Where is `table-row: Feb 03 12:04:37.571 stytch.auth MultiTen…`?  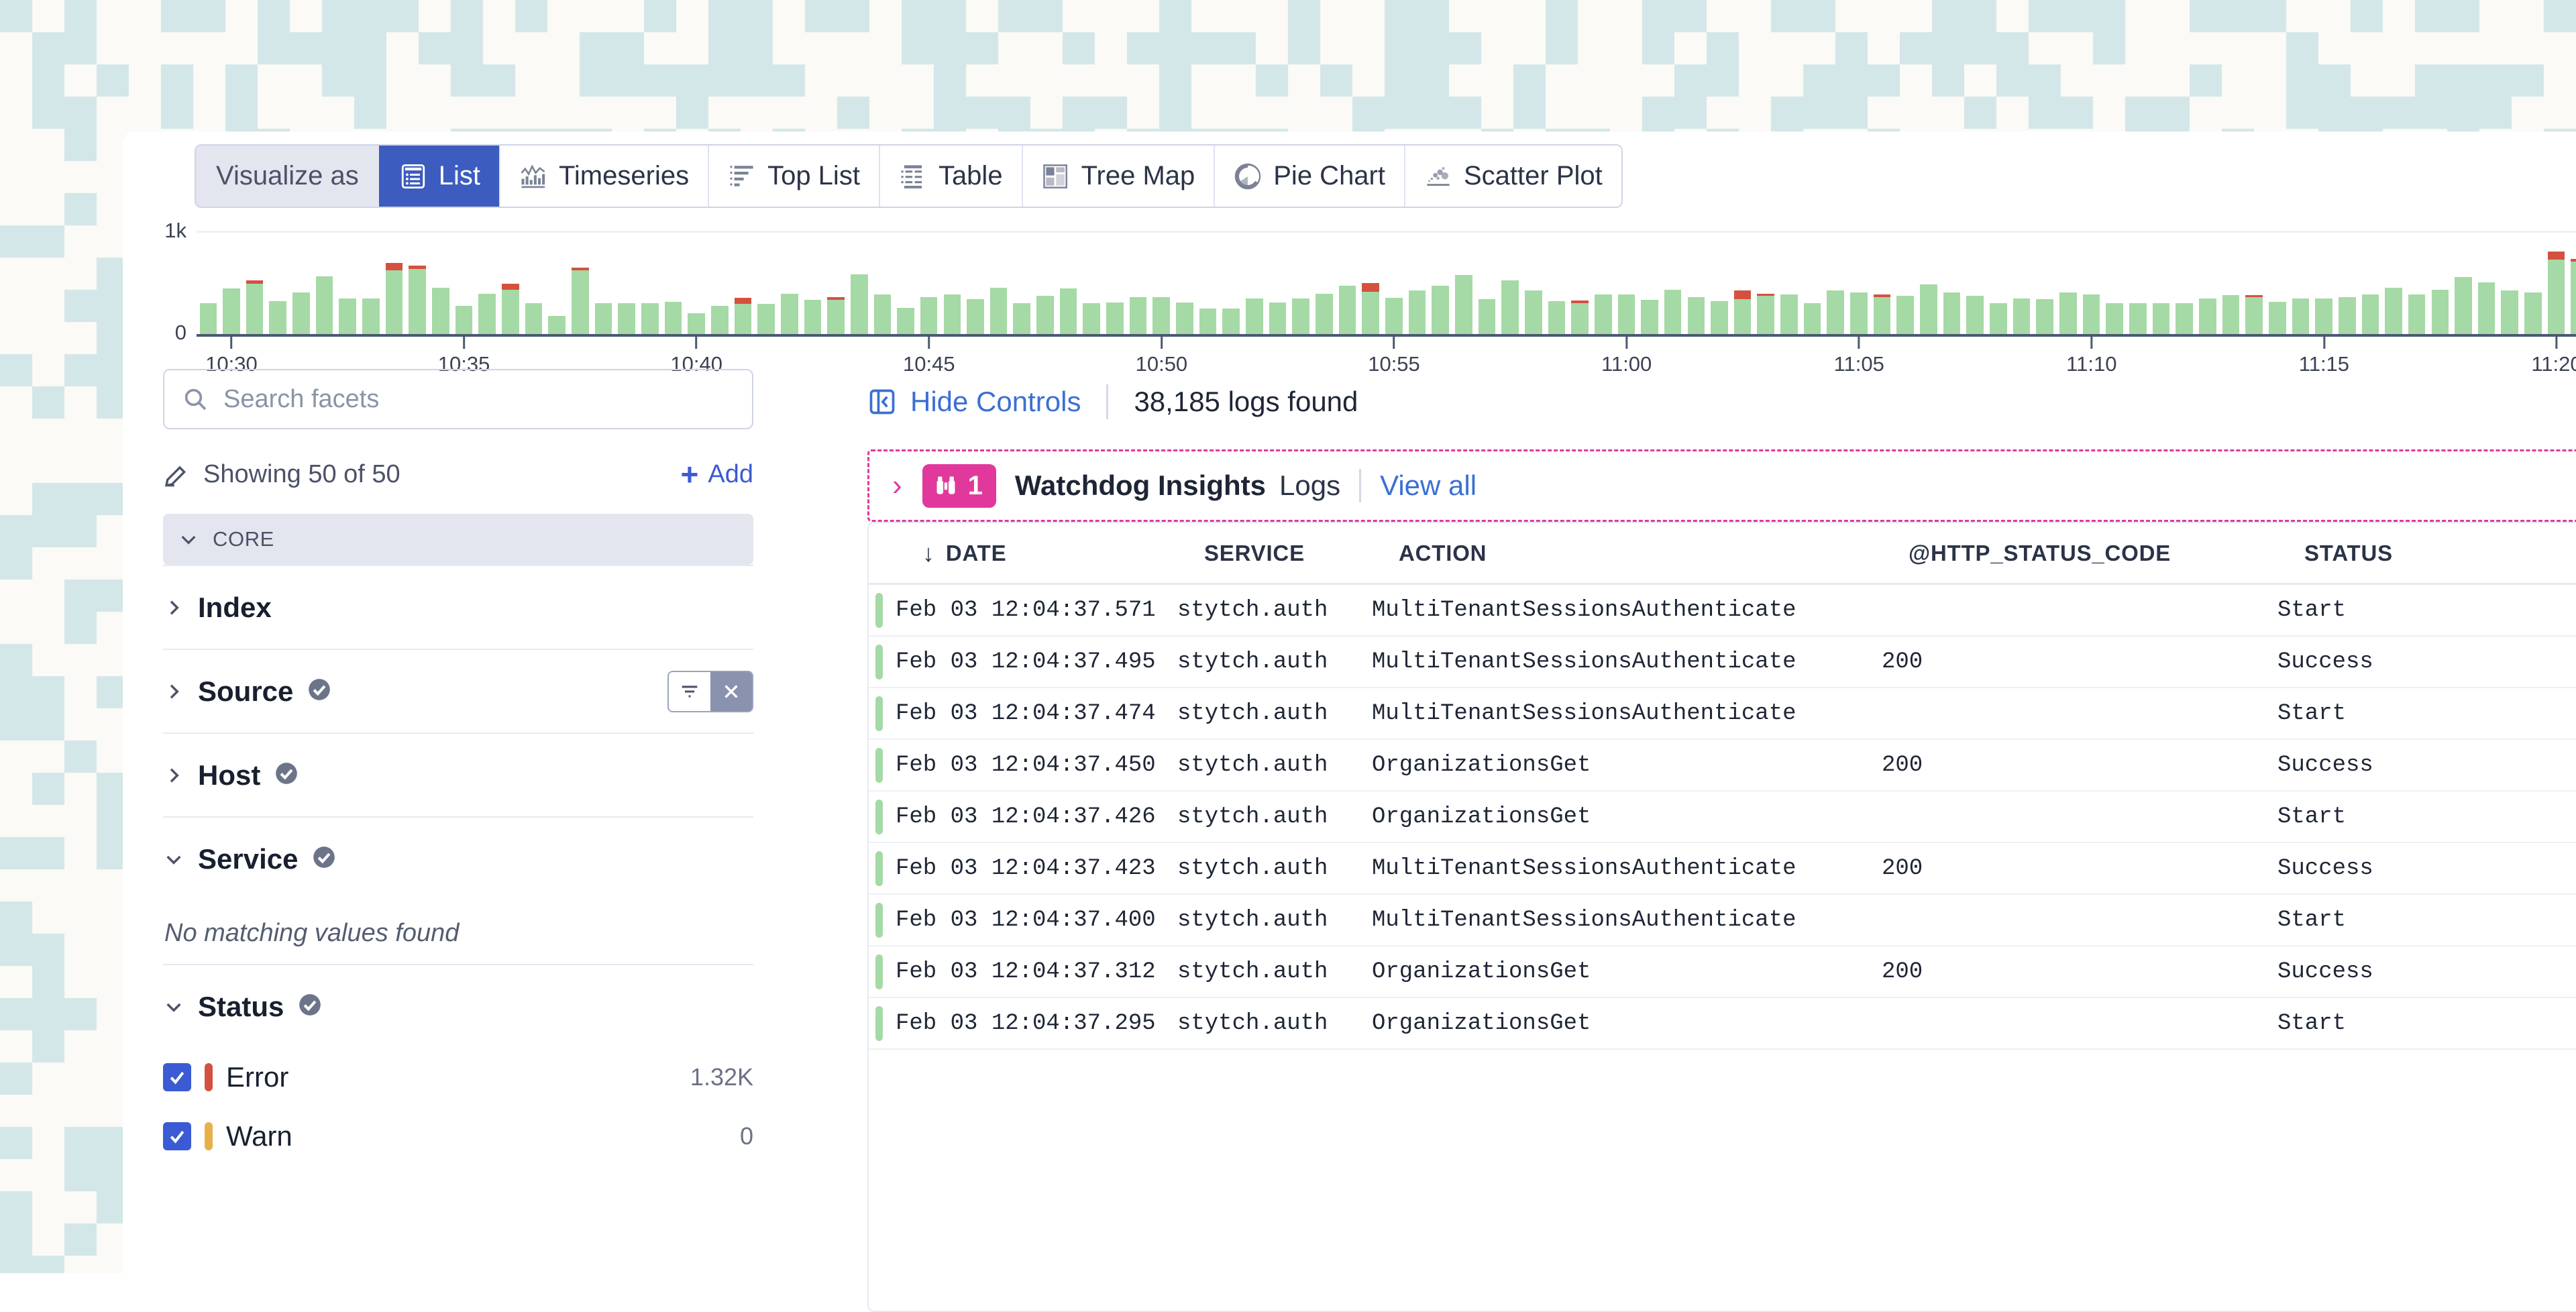
table-row: Feb 03 12:04:37.571 stytch.auth MultiTen… is located at coordinates (1722, 611).